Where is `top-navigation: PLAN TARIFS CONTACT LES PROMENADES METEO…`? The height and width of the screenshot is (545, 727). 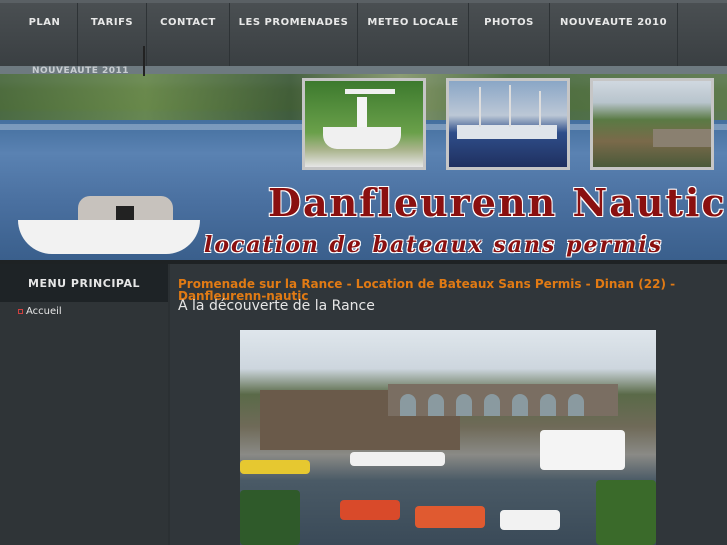 top-navigation: PLAN TARIFS CONTACT LES PROMENADES METEO… is located at coordinates (363, 33).